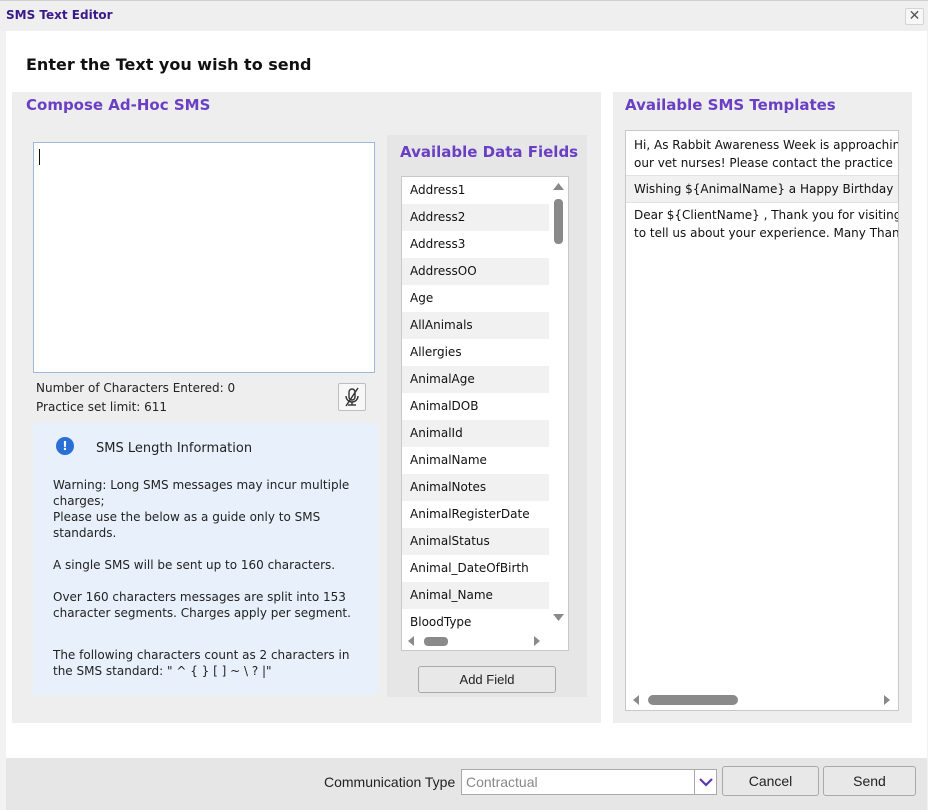 The width and height of the screenshot is (928, 810). I want to click on field-item: Animal_DateOfBirth, so click(475, 568).